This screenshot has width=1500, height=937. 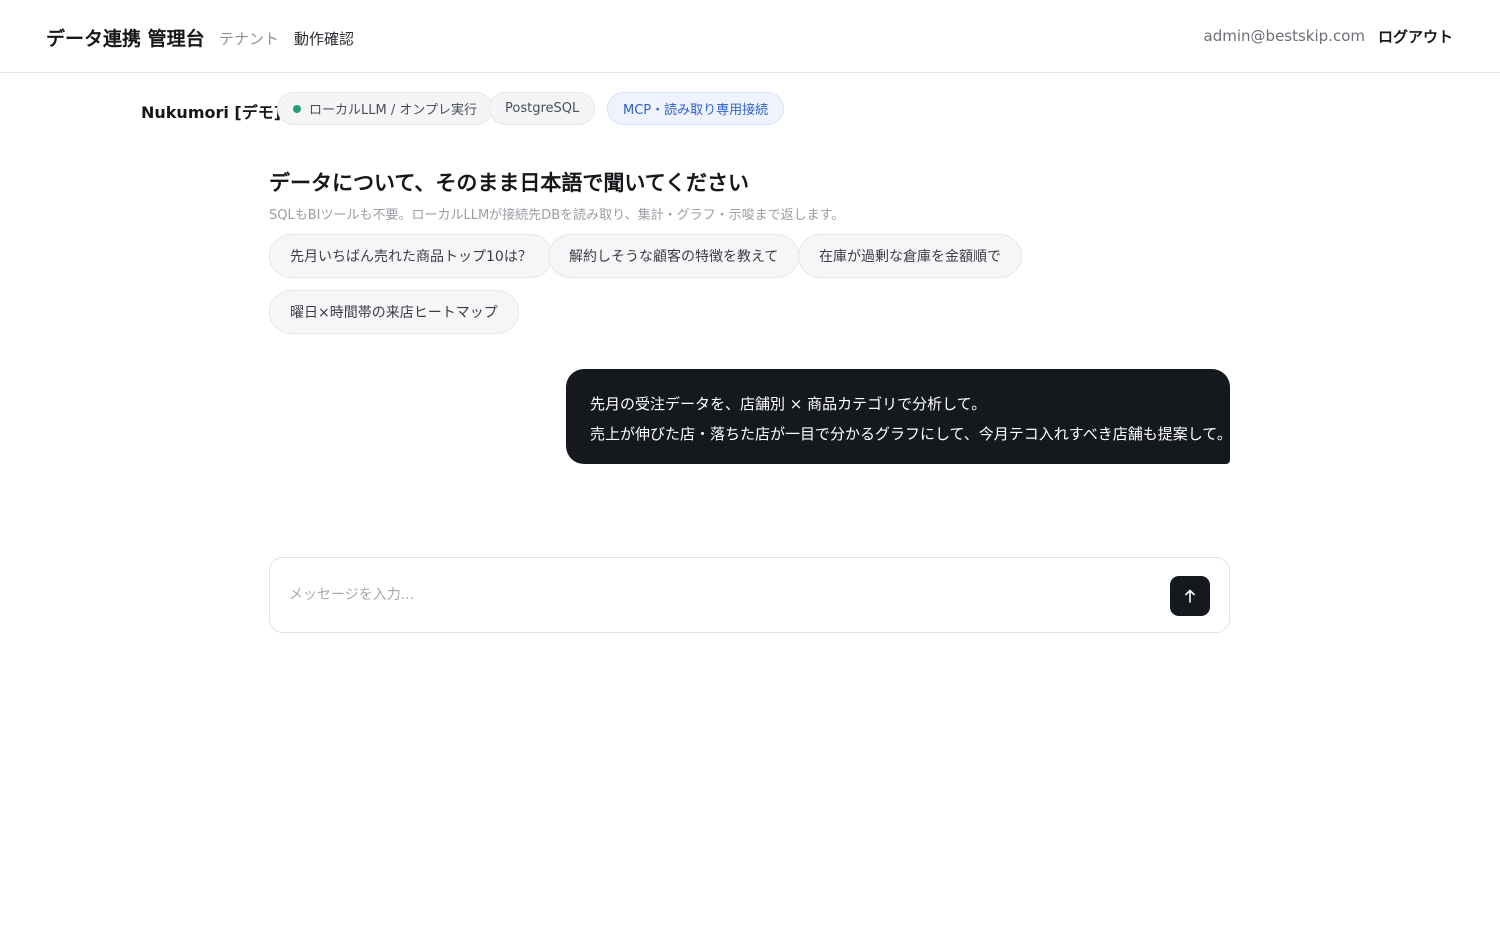 I want to click on arrow-up-icon, so click(x=1190, y=596).